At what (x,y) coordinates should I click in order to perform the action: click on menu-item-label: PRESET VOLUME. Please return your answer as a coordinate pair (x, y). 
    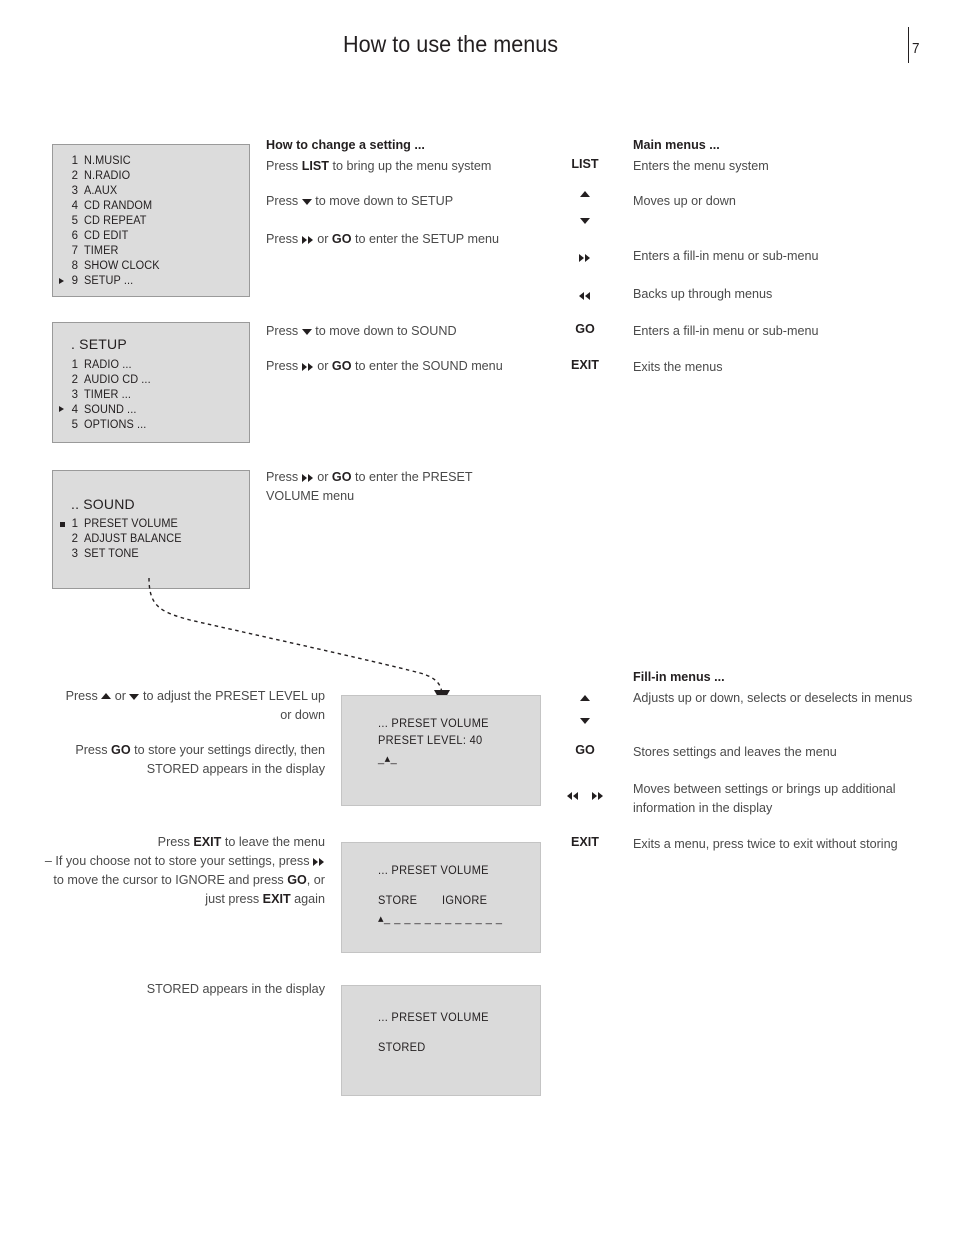
    Looking at the image, I should click on (131, 524).